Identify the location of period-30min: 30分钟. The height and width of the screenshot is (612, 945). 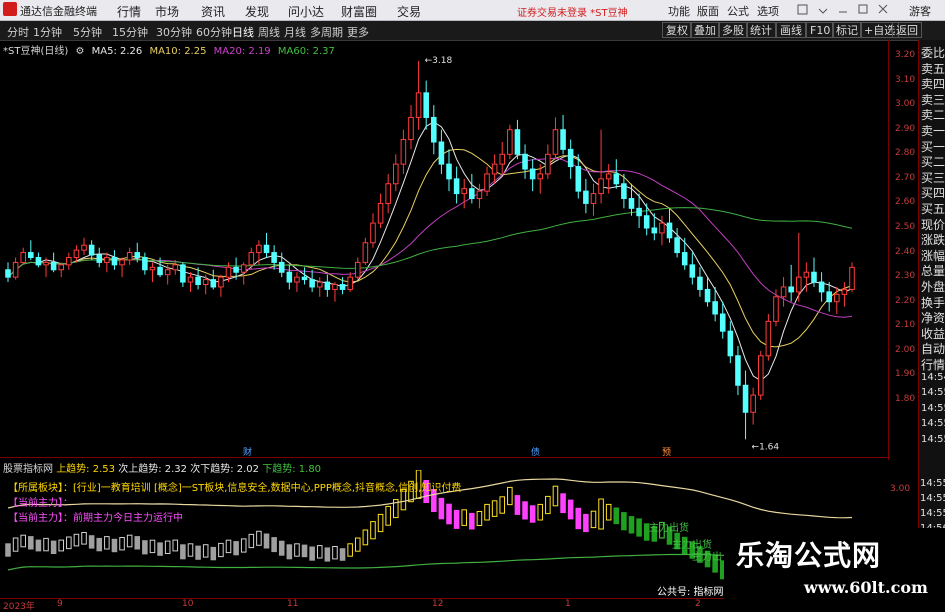
(174, 32).